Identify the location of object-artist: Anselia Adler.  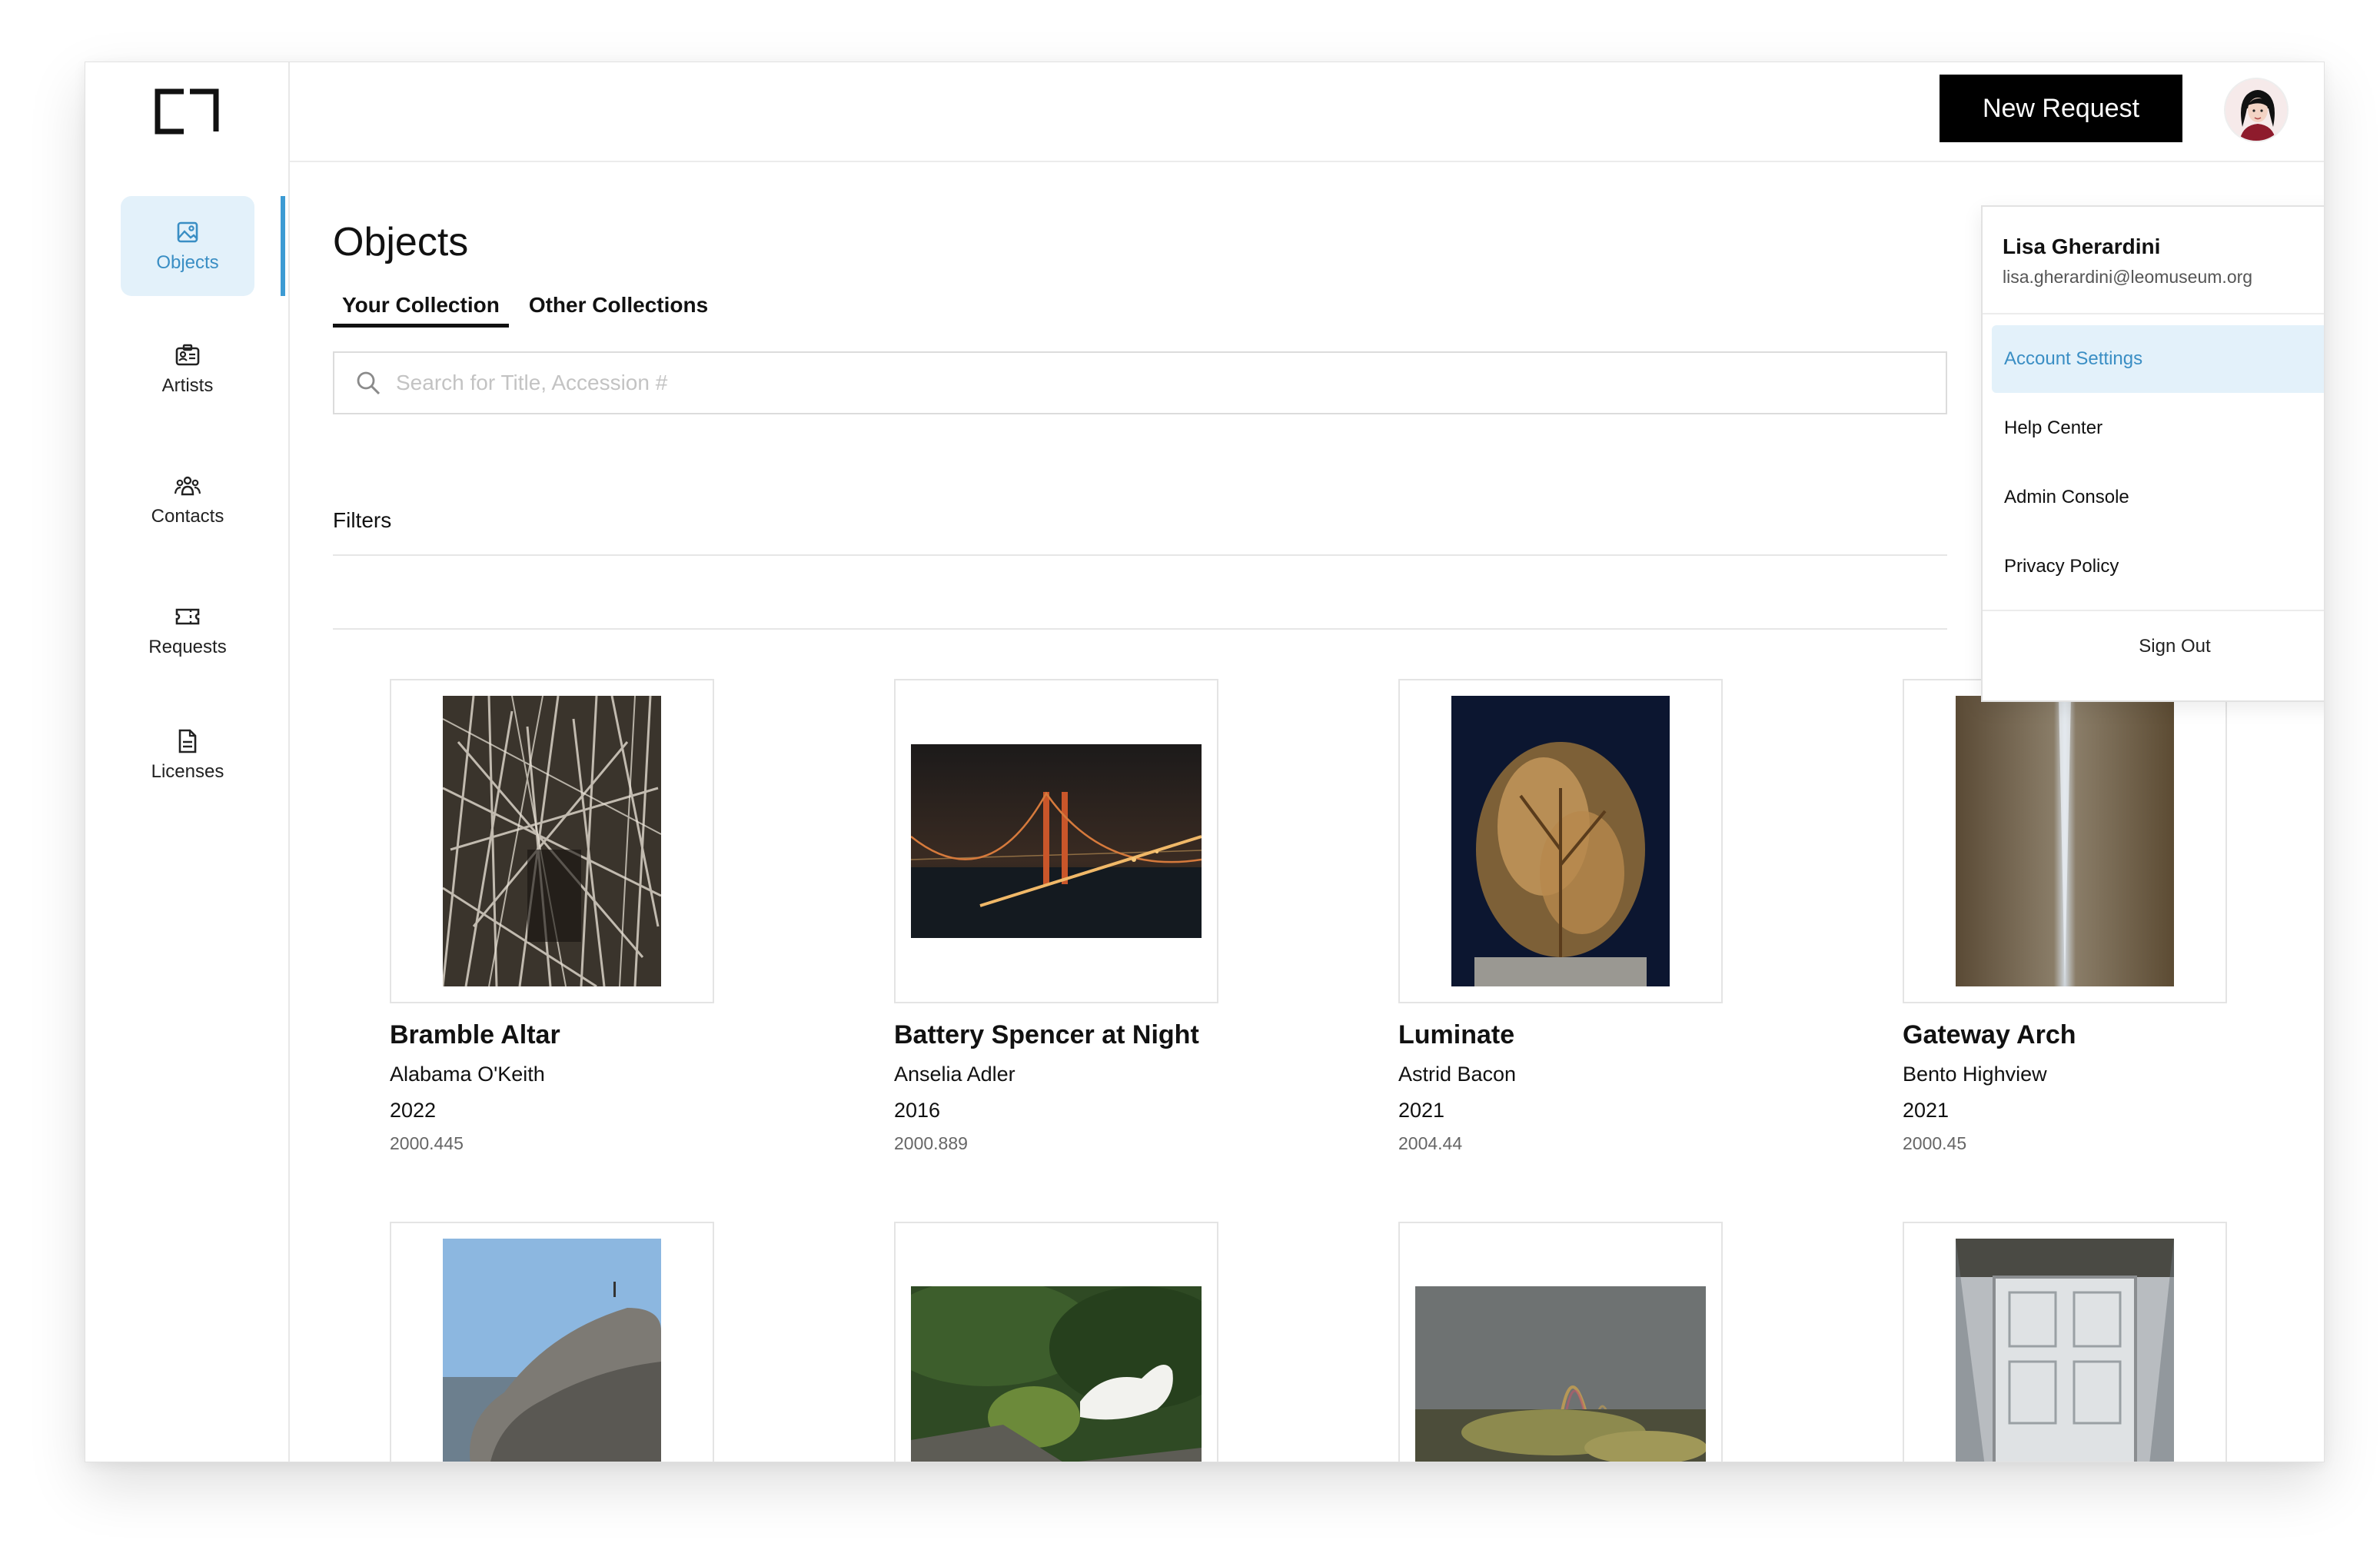
(954, 1074).